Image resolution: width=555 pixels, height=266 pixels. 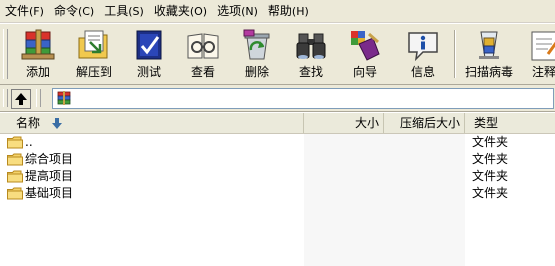 I want to click on add-button: 添加, so click(x=38, y=54).